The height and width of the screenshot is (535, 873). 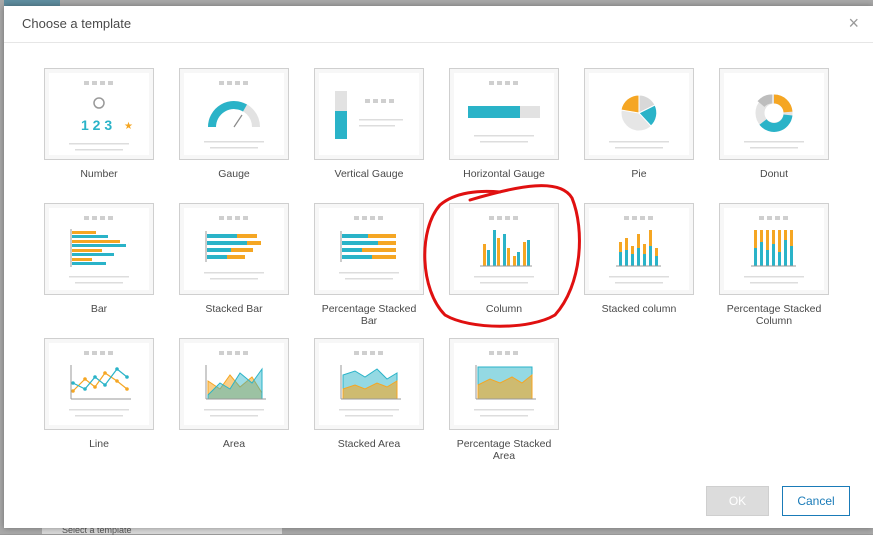 I want to click on number-icon-digits: 1 2 3, so click(x=96, y=125).